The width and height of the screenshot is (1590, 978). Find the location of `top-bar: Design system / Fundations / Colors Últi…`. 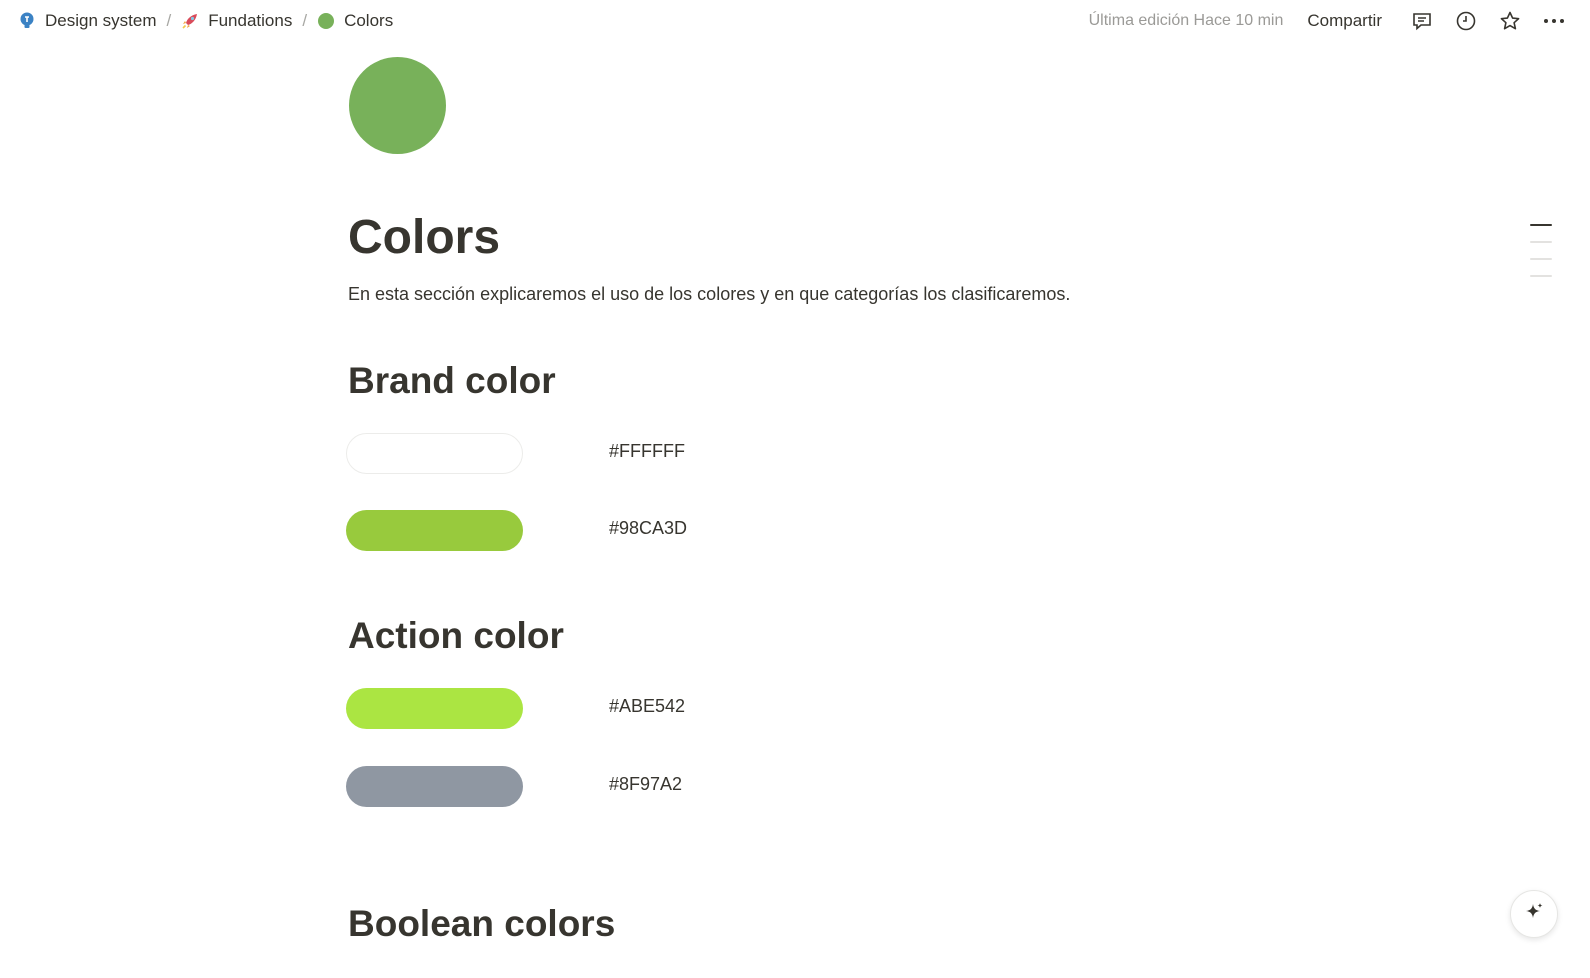

top-bar: Design system / Fundations / Colors Últi… is located at coordinates (795, 21).